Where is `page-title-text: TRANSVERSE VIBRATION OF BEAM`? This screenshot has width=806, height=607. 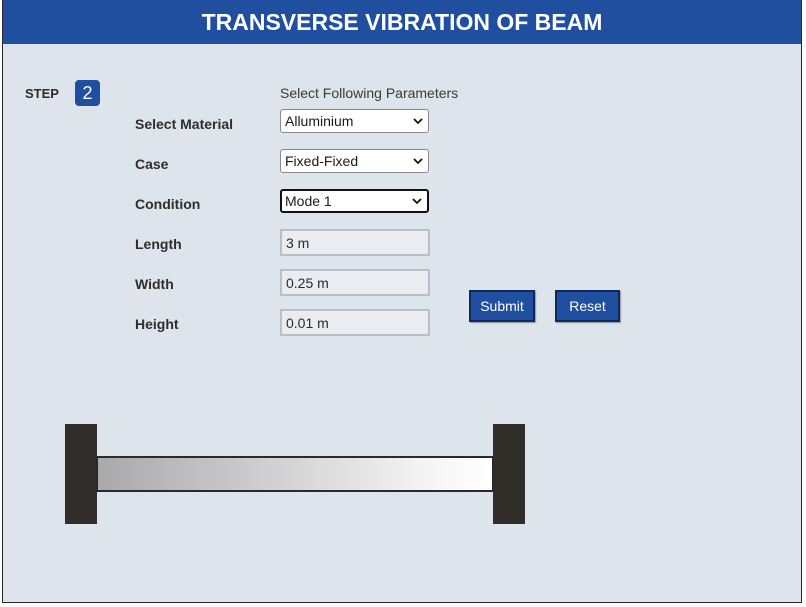 page-title-text: TRANSVERSE VIBRATION OF BEAM is located at coordinates (402, 21).